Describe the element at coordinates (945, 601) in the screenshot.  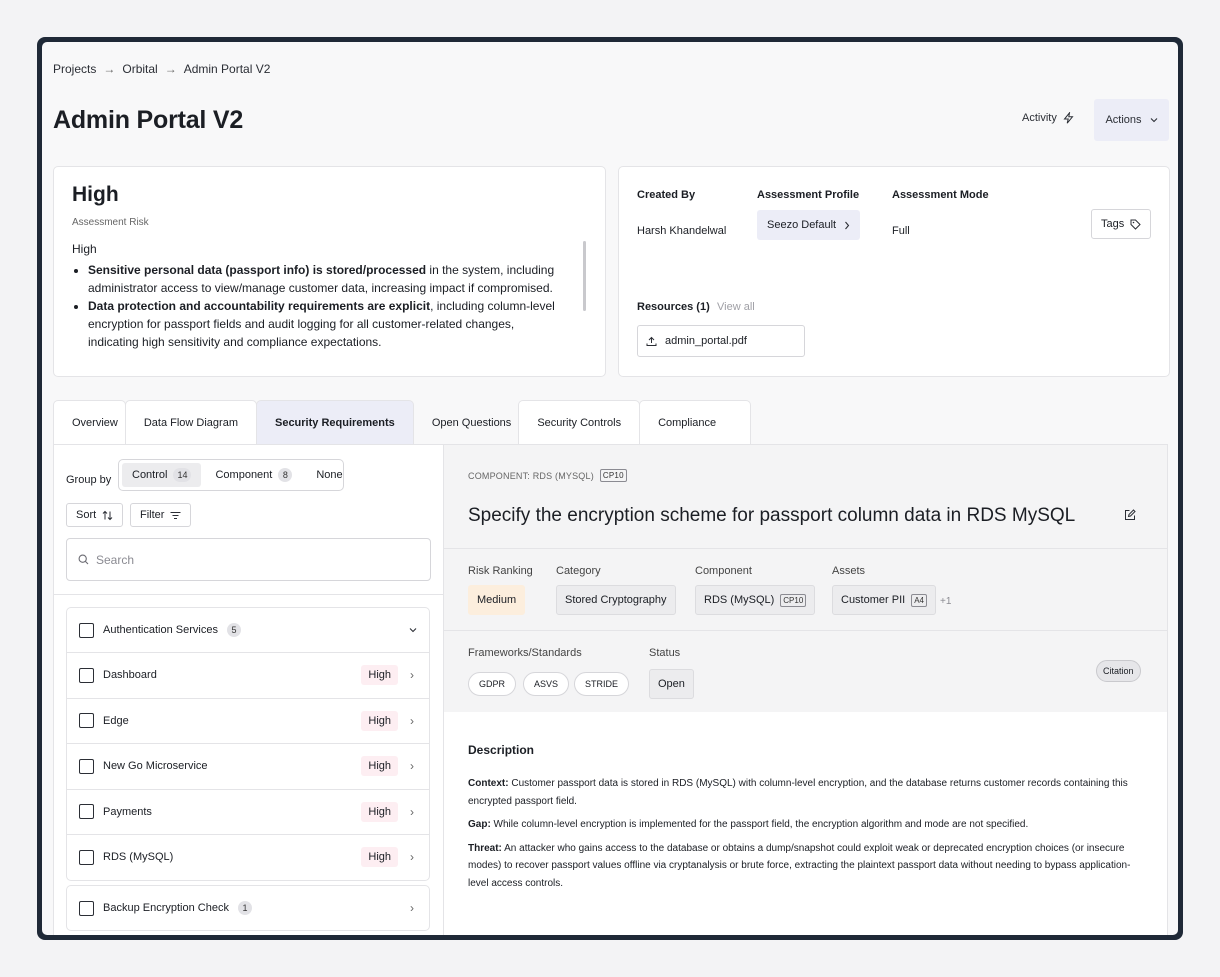
I see `assets-more: +1` at that location.